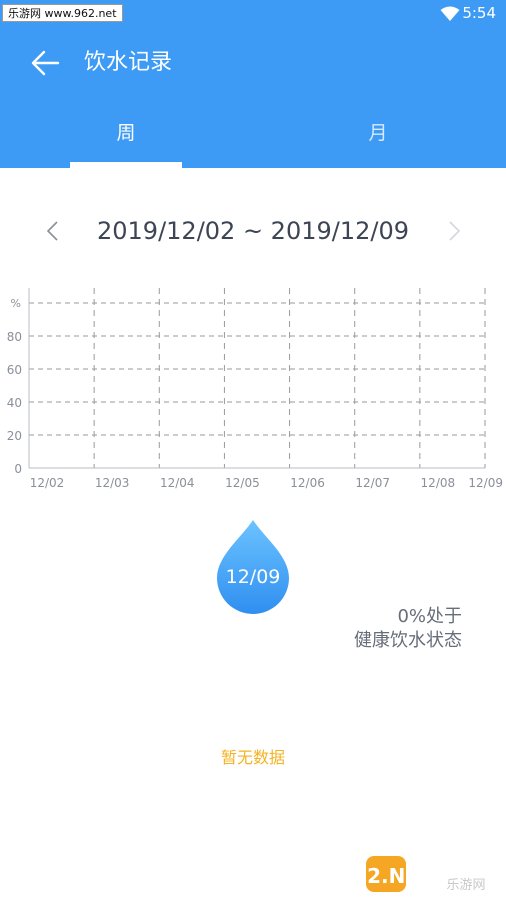  What do you see at coordinates (46, 63) in the screenshot?
I see `back-arrow-icon` at bounding box center [46, 63].